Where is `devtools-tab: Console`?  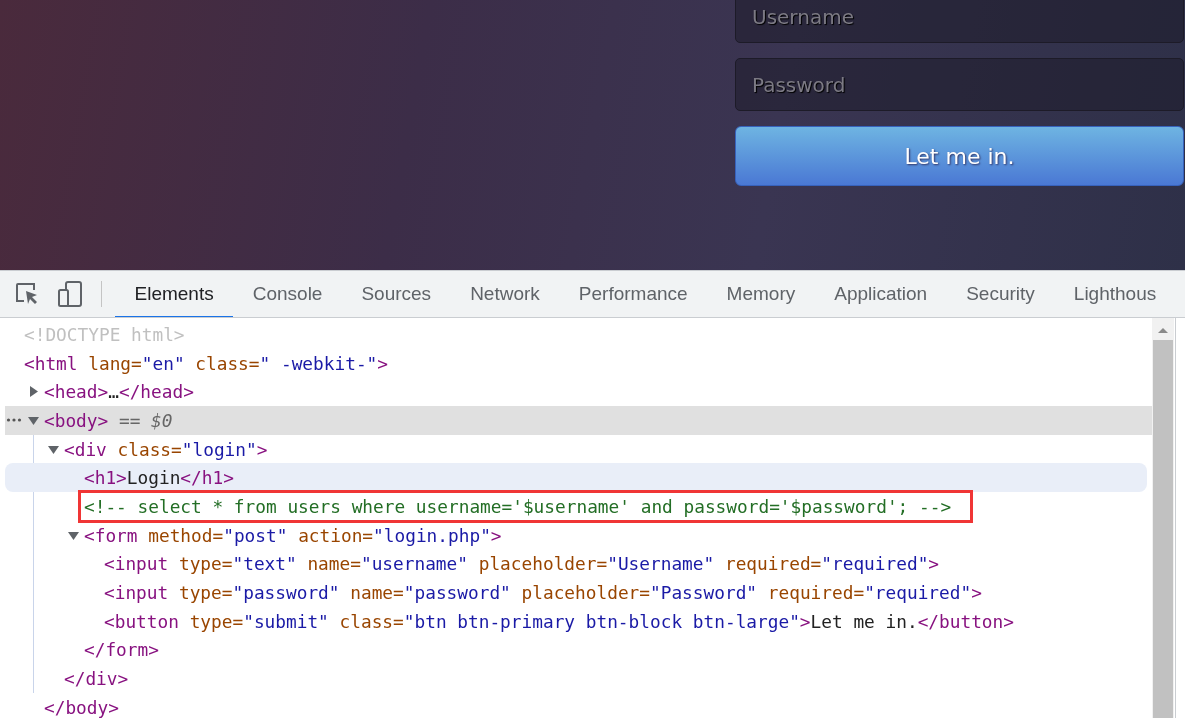
devtools-tab: Console is located at coordinates (287, 294).